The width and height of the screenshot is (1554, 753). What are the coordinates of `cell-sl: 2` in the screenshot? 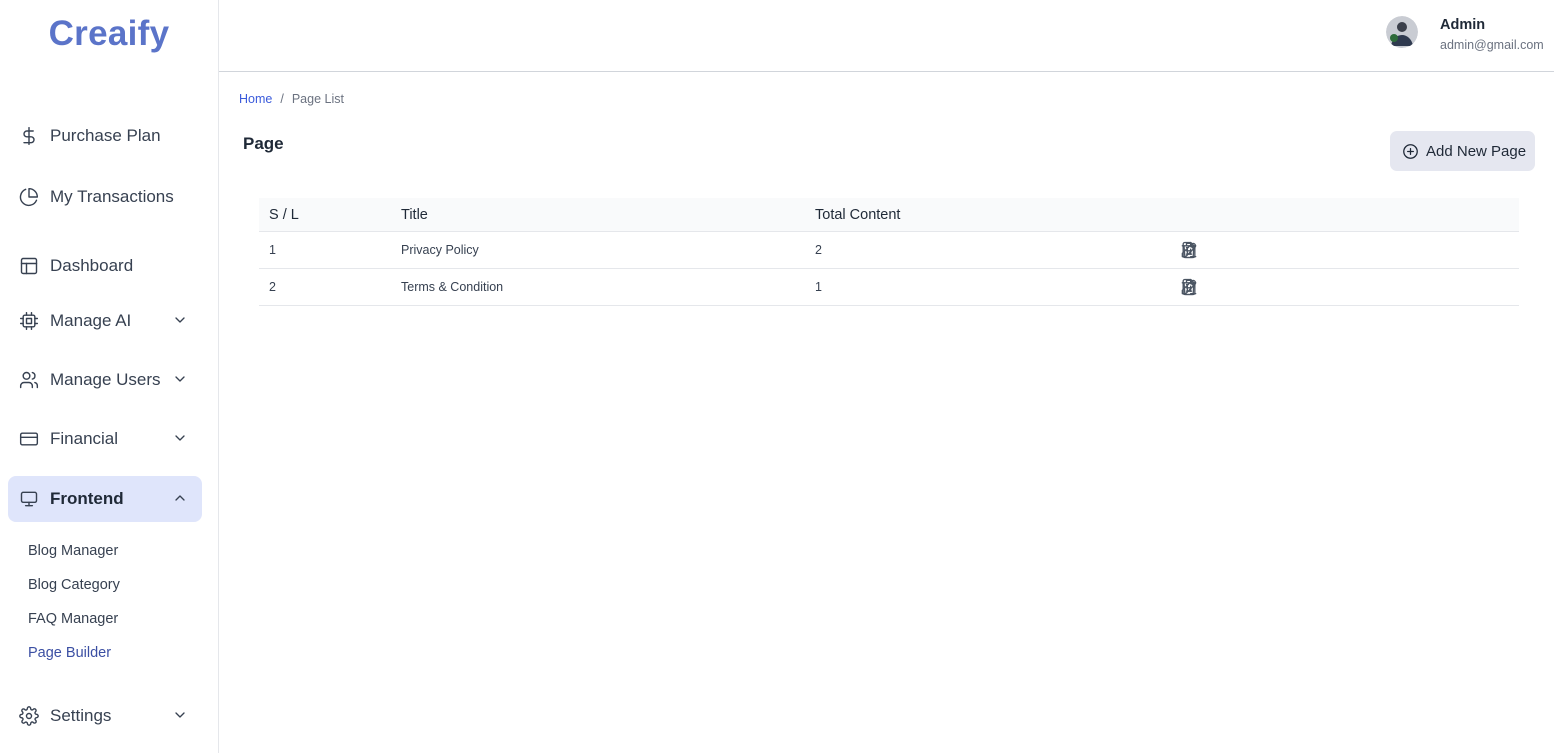 It's located at (272, 287).